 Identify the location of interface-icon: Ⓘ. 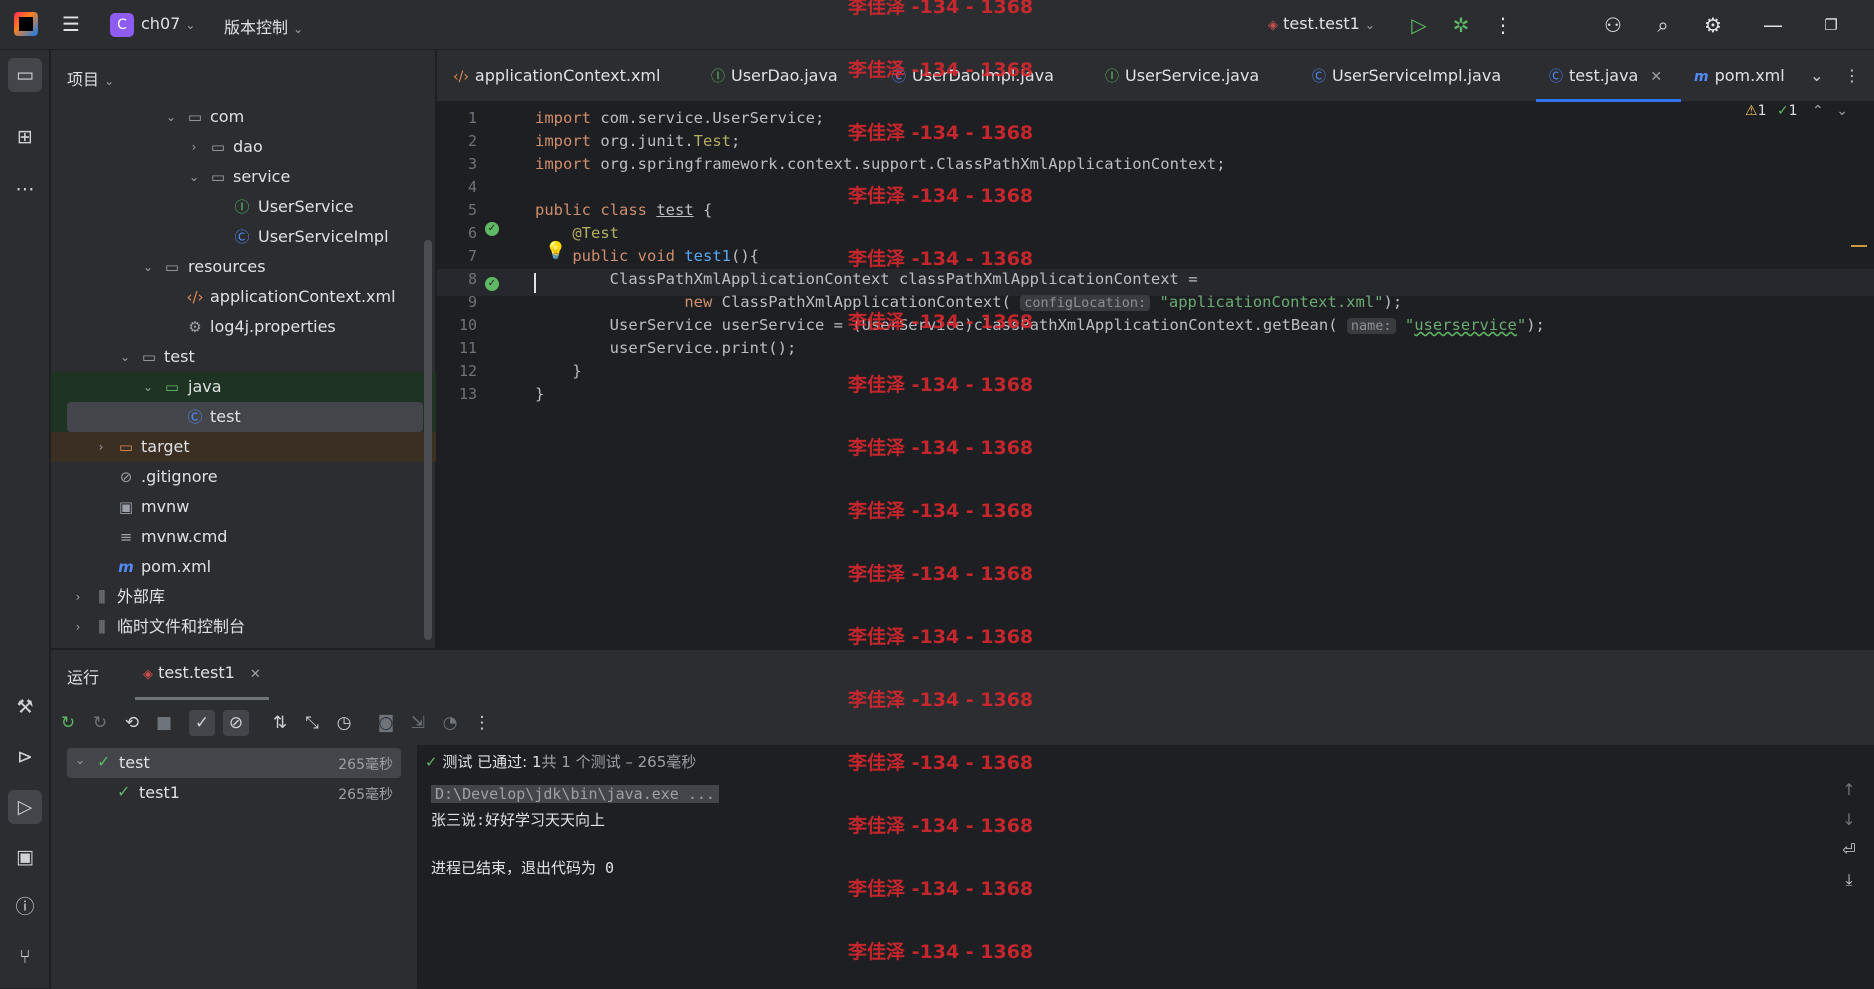
(242, 207).